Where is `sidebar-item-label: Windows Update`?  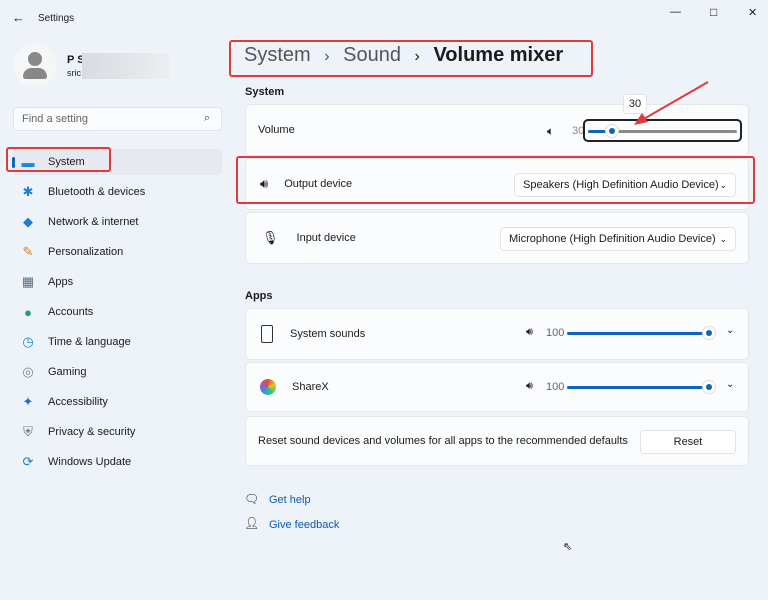 sidebar-item-label: Windows Update is located at coordinates (90, 462).